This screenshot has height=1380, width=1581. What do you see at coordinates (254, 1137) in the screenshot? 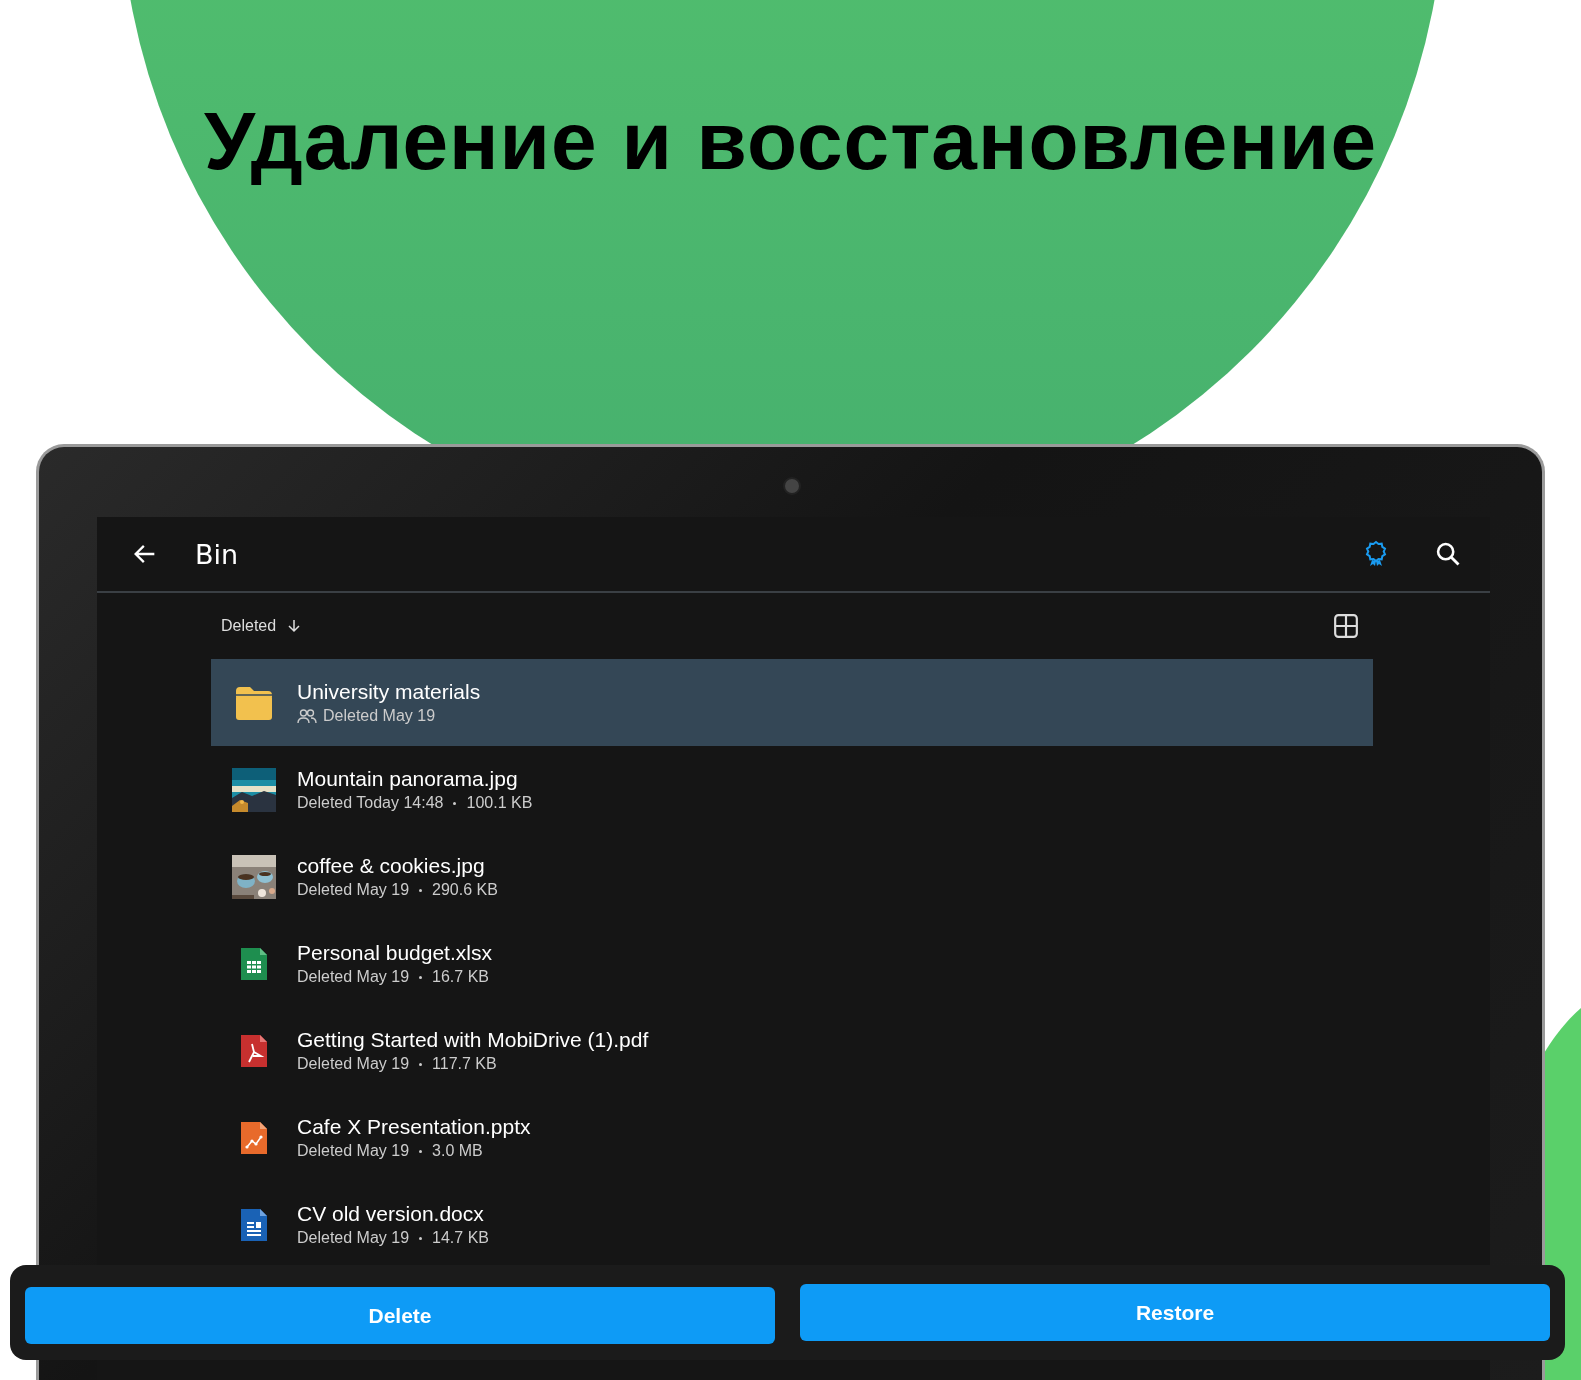
I see `presentation-icon` at bounding box center [254, 1137].